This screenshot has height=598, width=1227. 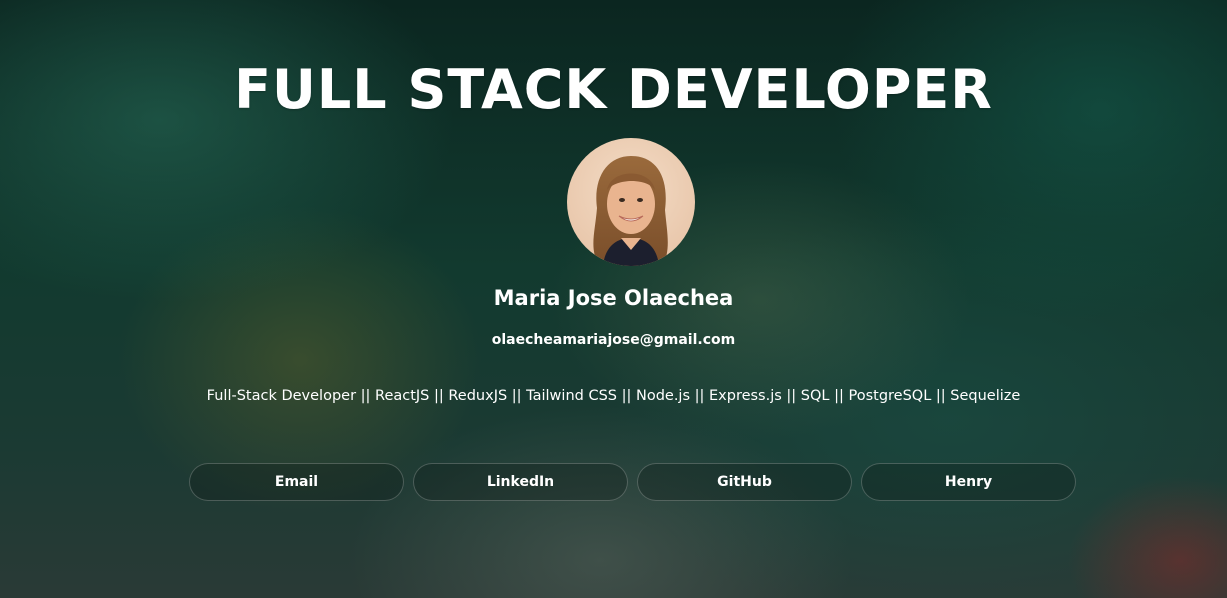 What do you see at coordinates (968, 482) in the screenshot?
I see `henry-button: Henry` at bounding box center [968, 482].